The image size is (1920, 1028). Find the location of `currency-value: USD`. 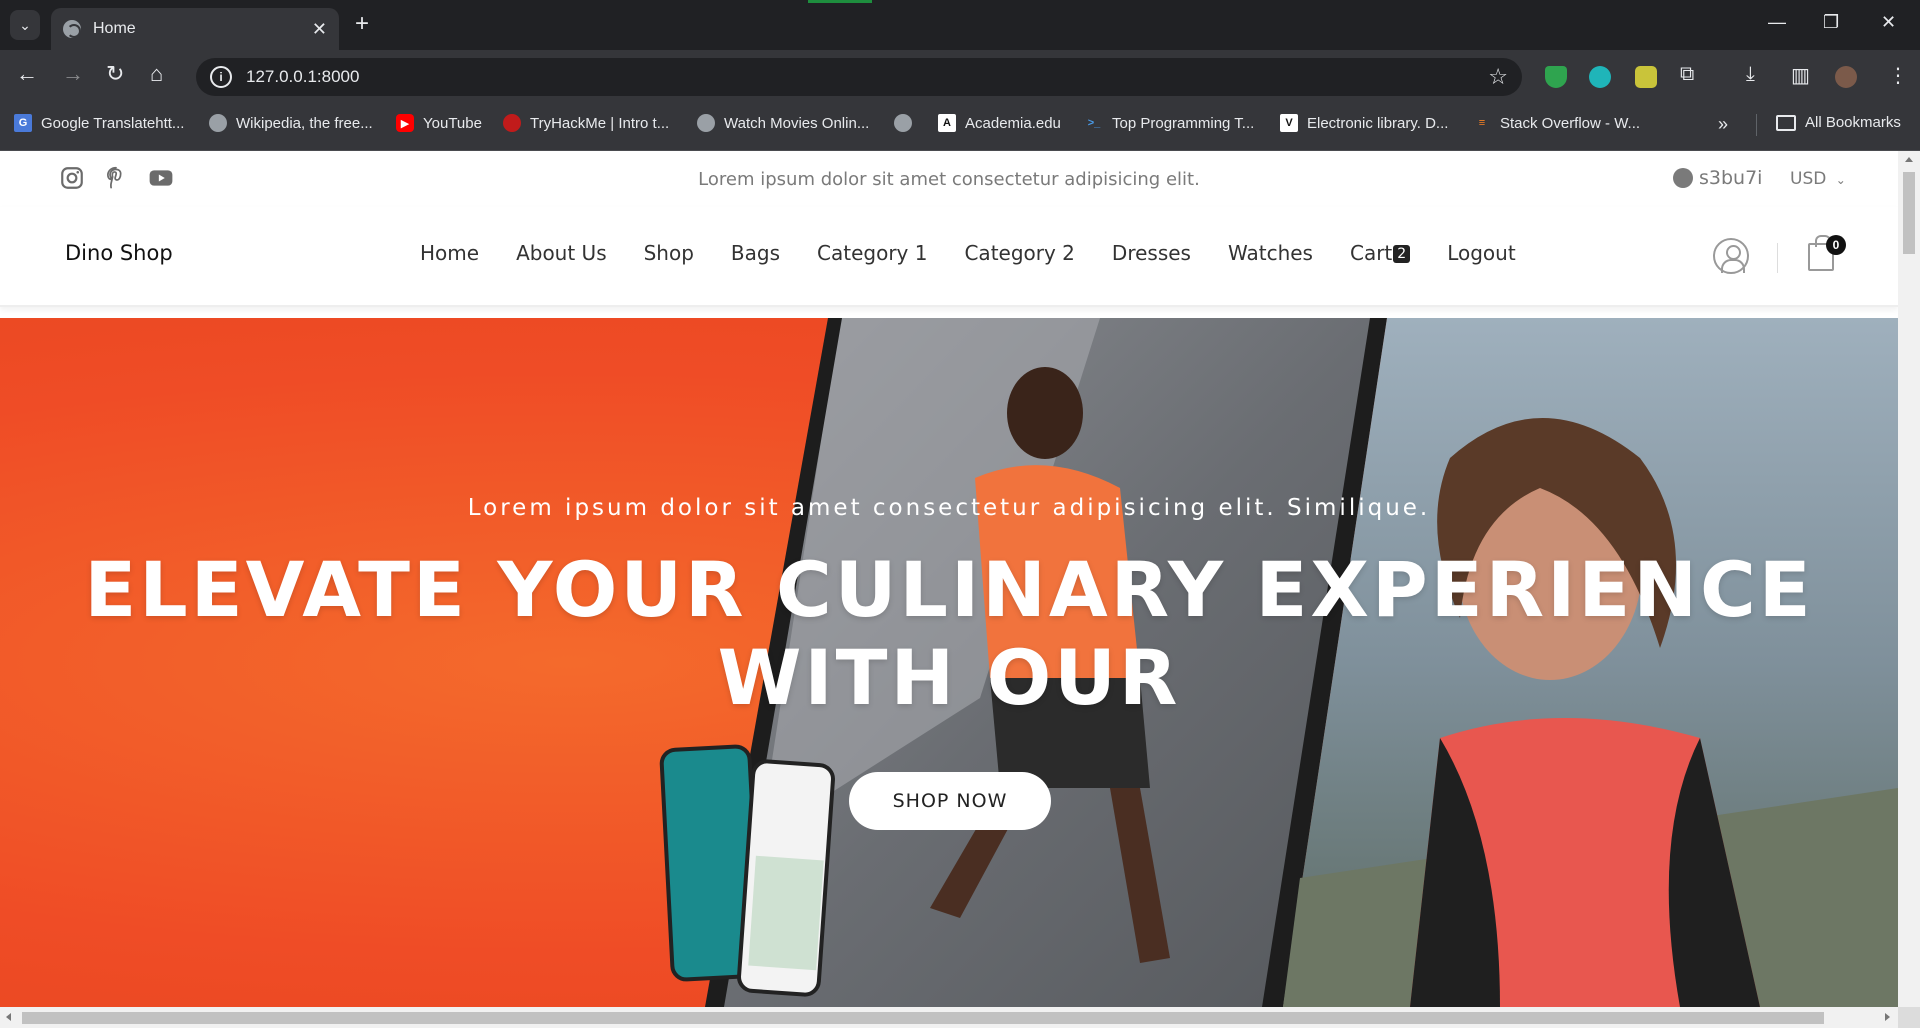

currency-value: USD is located at coordinates (1808, 179).